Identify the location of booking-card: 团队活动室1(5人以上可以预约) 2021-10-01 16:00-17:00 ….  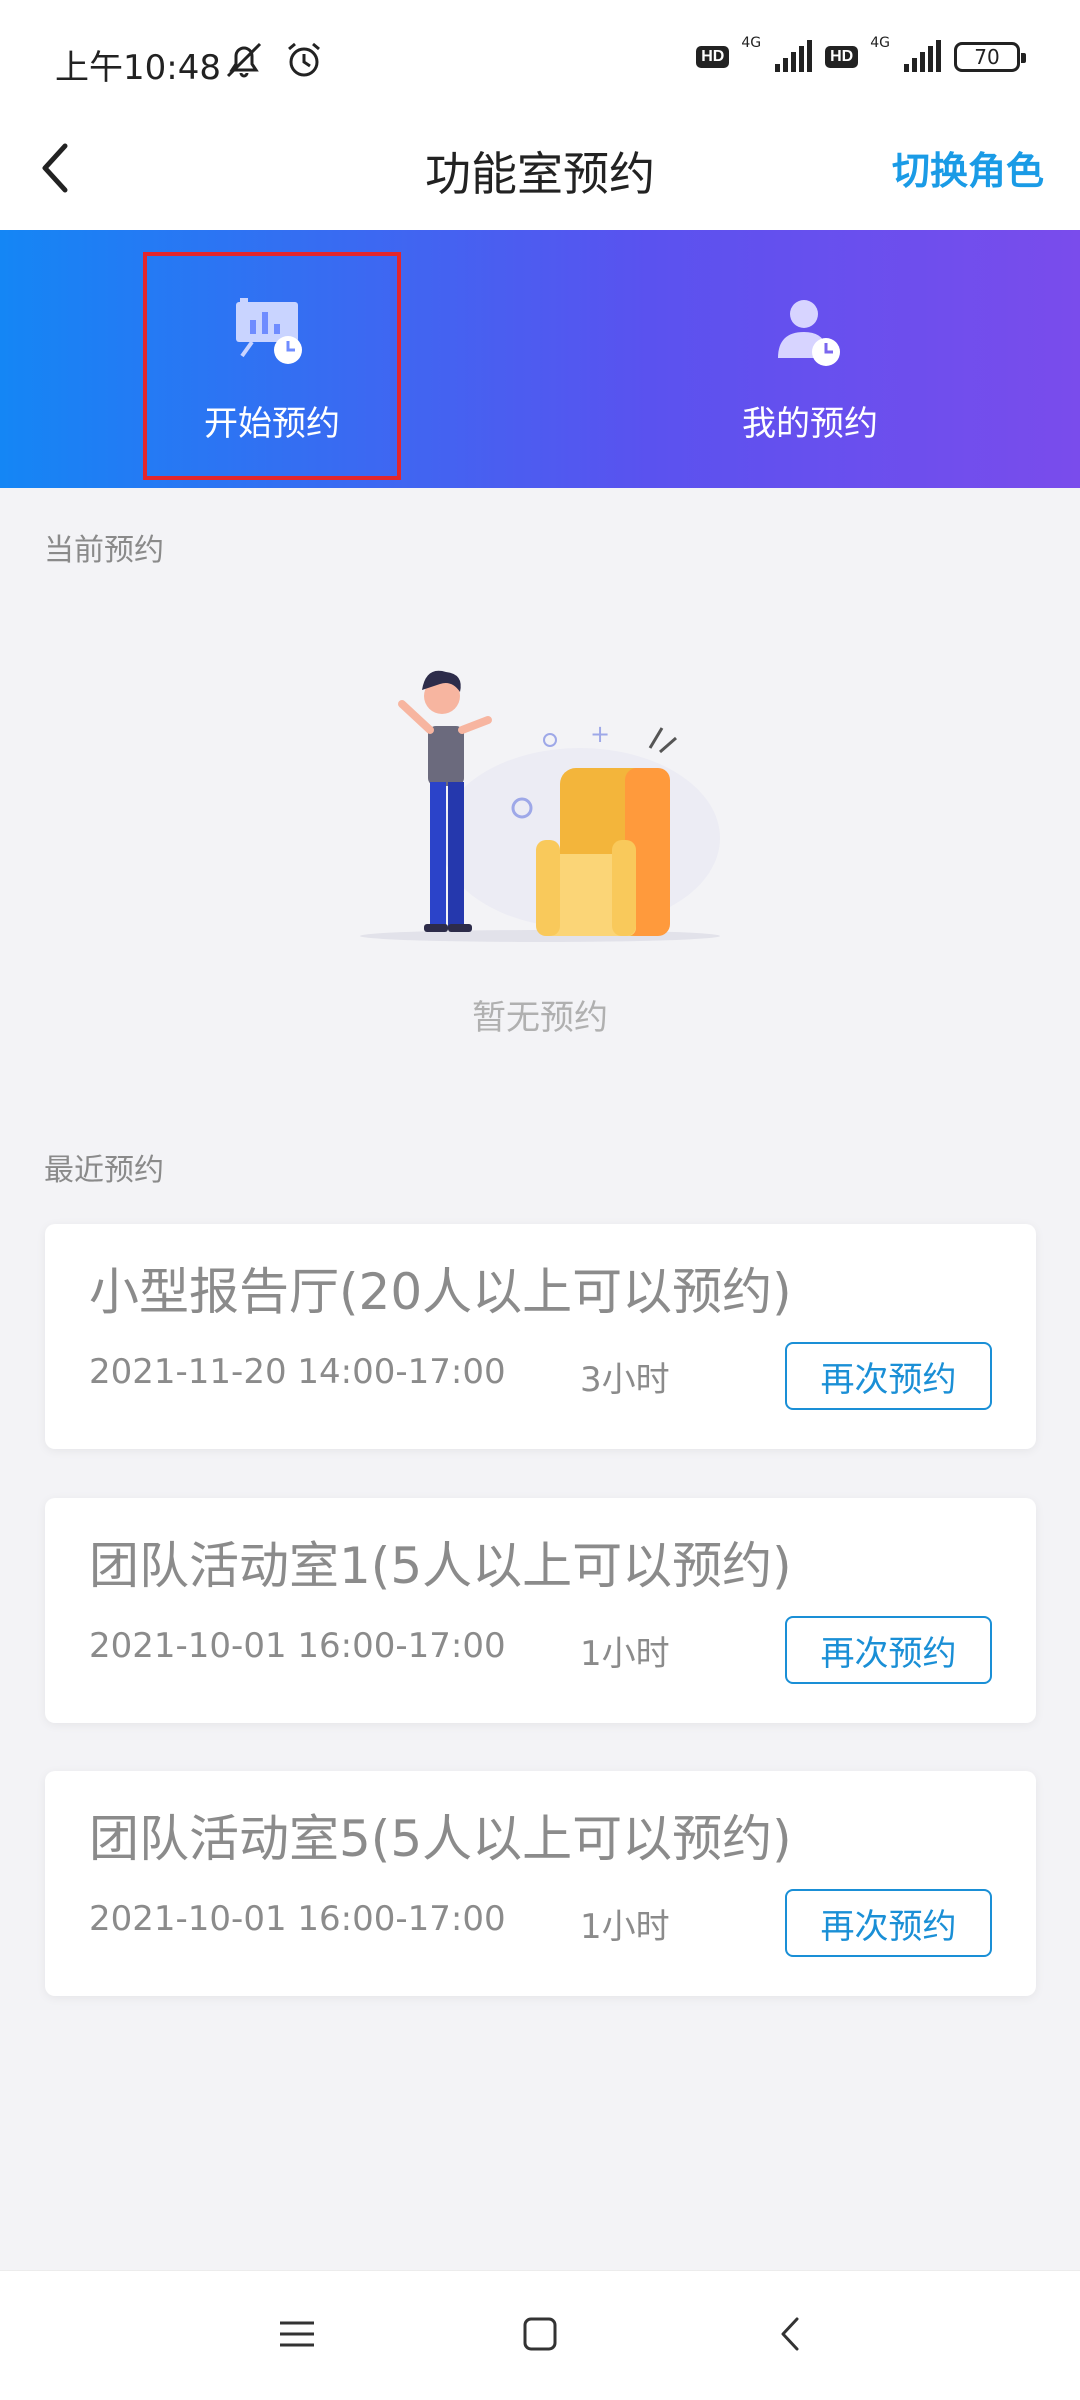
(540, 1610).